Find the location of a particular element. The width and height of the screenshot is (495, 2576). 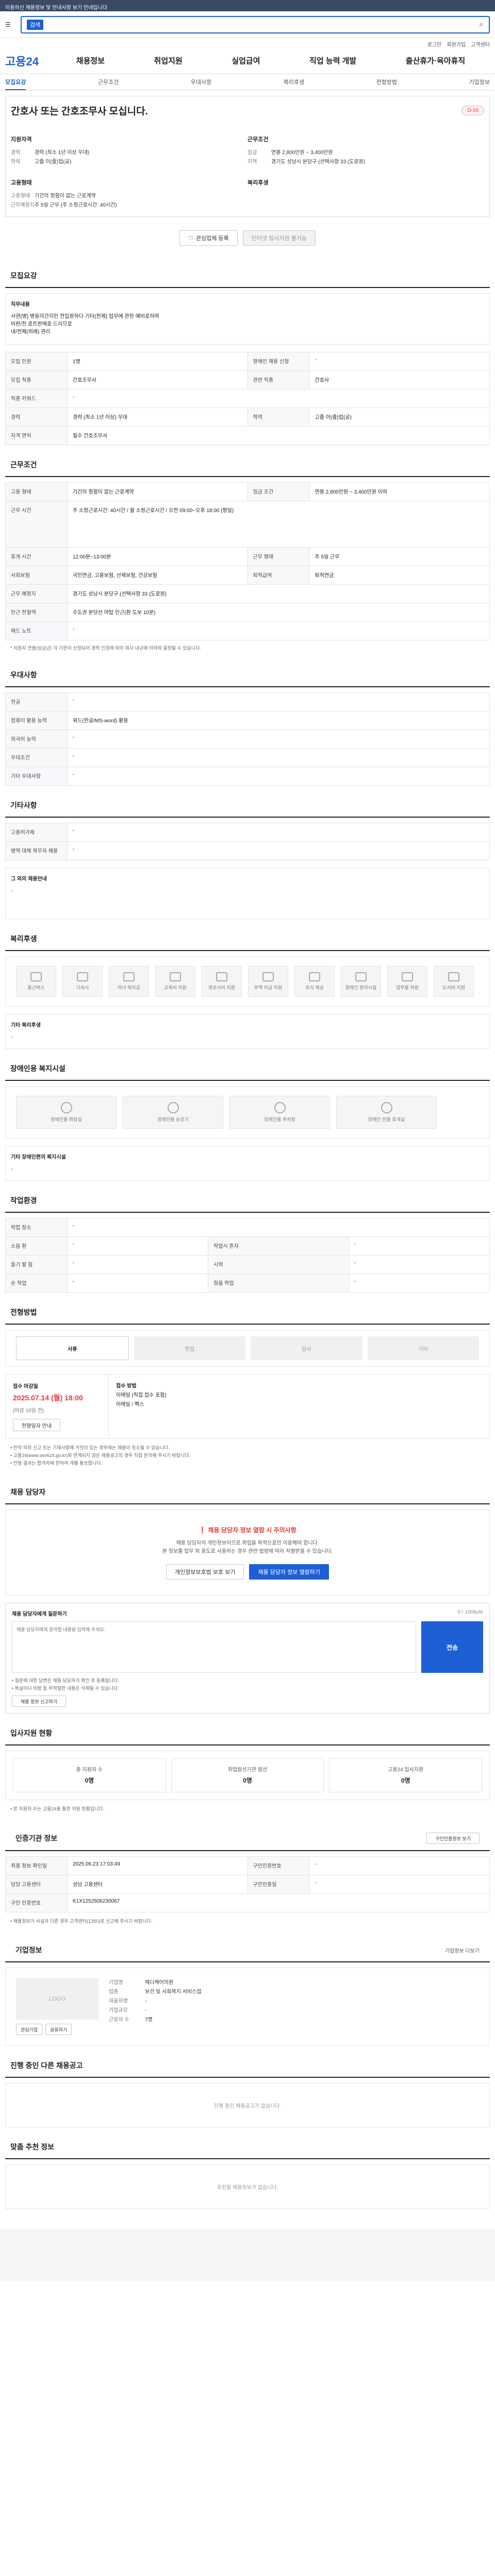

table-row: 전공 - is located at coordinates (247, 701).